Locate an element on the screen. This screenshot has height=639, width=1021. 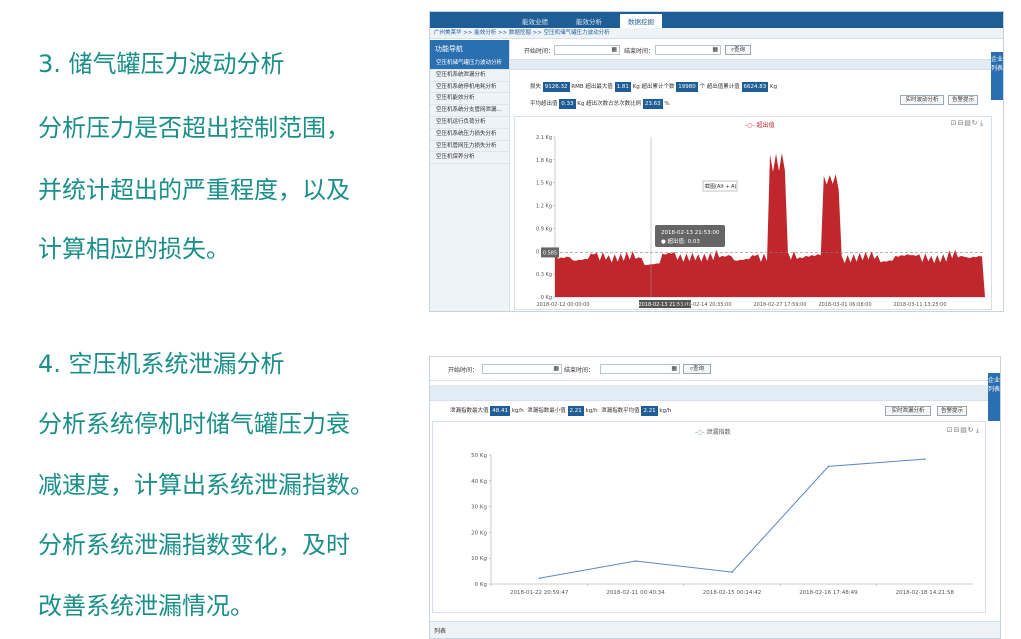
section4-line3: 分析系统泄漏指数变化，及时 is located at coordinates (194, 545).